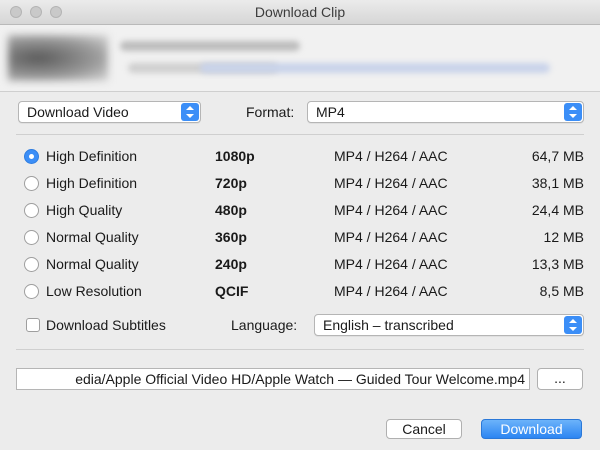  I want to click on cancel-button: Cancel, so click(424, 429).